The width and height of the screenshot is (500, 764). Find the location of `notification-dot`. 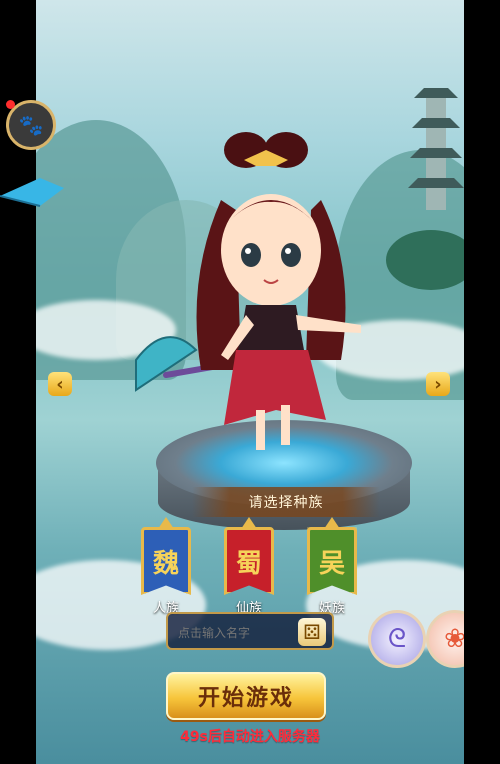

notification-dot is located at coordinates (10, 104).